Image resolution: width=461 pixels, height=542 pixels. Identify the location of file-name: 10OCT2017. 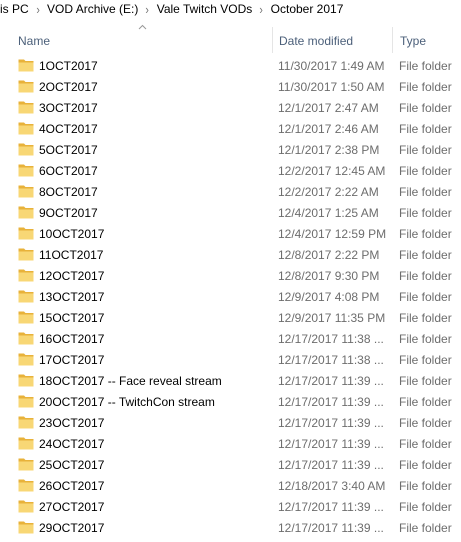
(72, 234).